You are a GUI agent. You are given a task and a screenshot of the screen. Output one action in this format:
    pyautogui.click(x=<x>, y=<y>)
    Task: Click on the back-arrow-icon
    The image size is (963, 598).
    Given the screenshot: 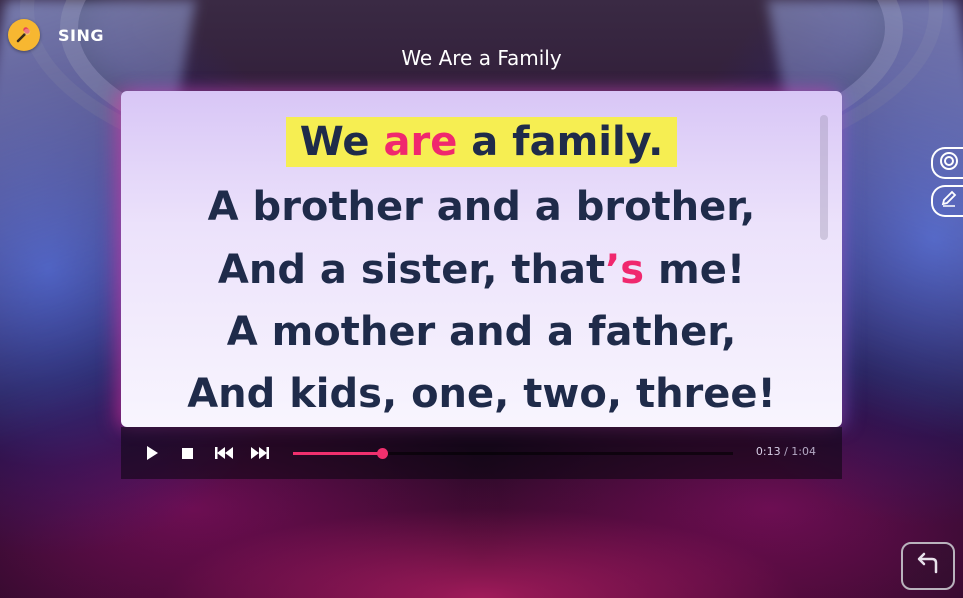 What is the action you would take?
    pyautogui.click(x=928, y=566)
    